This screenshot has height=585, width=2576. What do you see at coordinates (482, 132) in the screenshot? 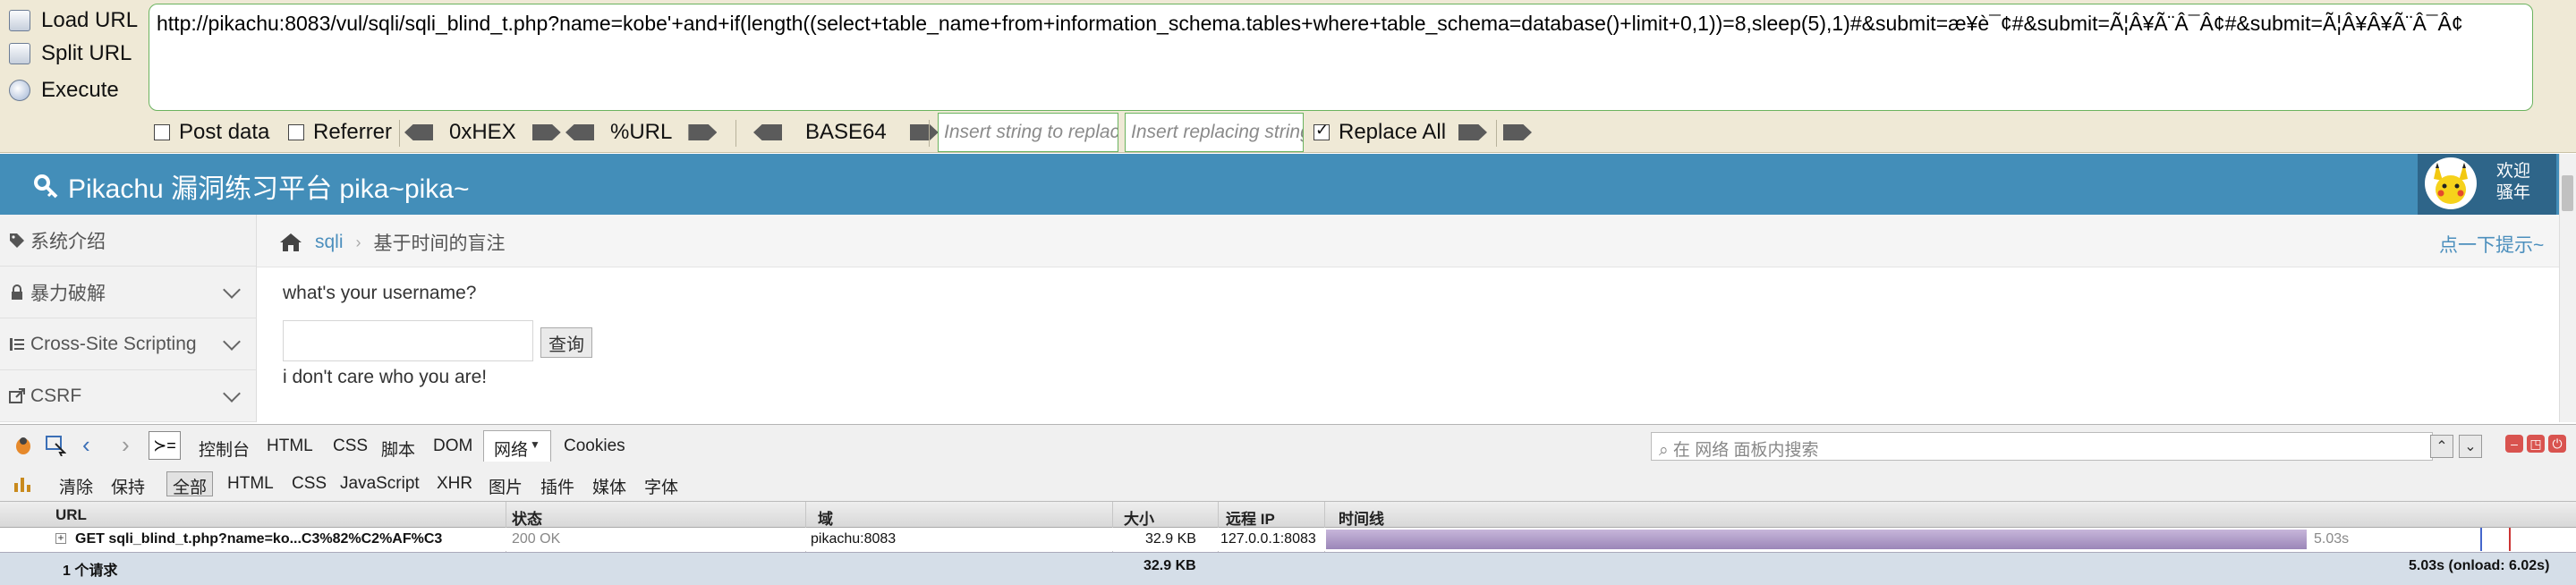
I see `hex-group: 0xHEX` at bounding box center [482, 132].